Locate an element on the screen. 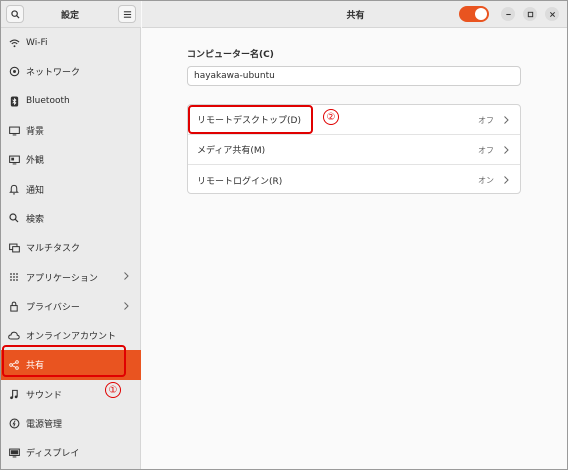 The height and width of the screenshot is (470, 568). annotation-marker-2: ② is located at coordinates (331, 117).